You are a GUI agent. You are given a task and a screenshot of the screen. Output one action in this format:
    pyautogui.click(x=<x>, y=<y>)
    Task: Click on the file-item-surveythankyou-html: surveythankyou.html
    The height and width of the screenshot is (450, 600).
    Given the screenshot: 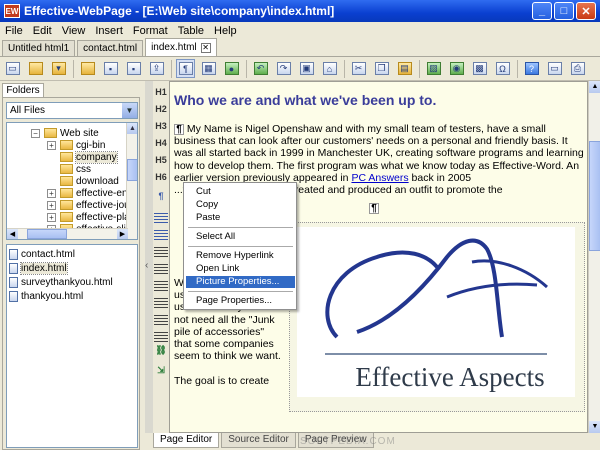 What is the action you would take?
    pyautogui.click(x=61, y=282)
    